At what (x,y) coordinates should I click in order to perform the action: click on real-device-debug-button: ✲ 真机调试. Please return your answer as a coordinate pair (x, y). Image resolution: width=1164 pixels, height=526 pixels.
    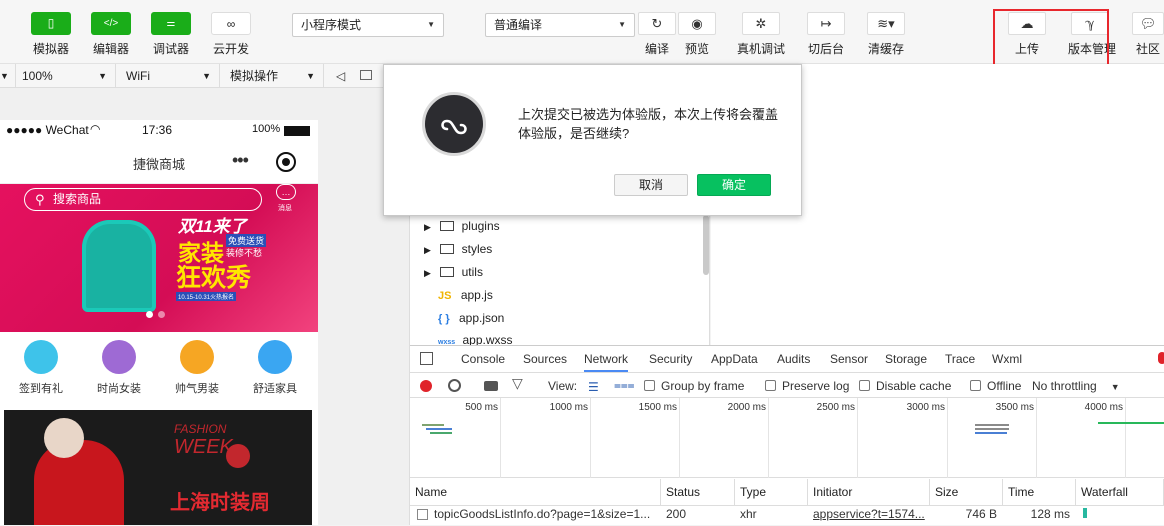
    Looking at the image, I should click on (761, 34).